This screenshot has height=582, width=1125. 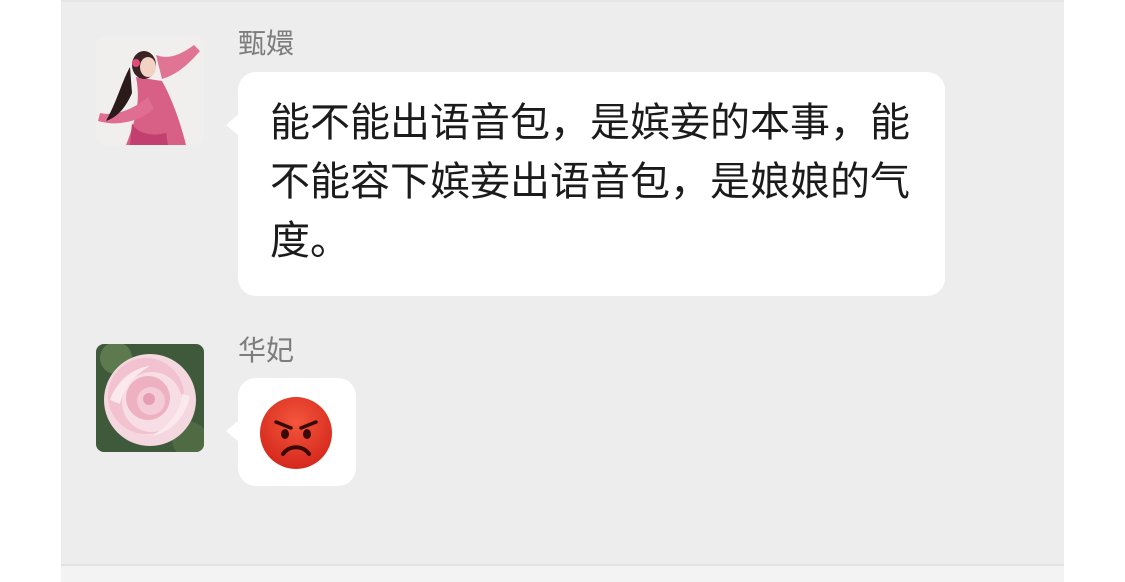 What do you see at coordinates (266, 43) in the screenshot?
I see `sender-name: 甄嬛` at bounding box center [266, 43].